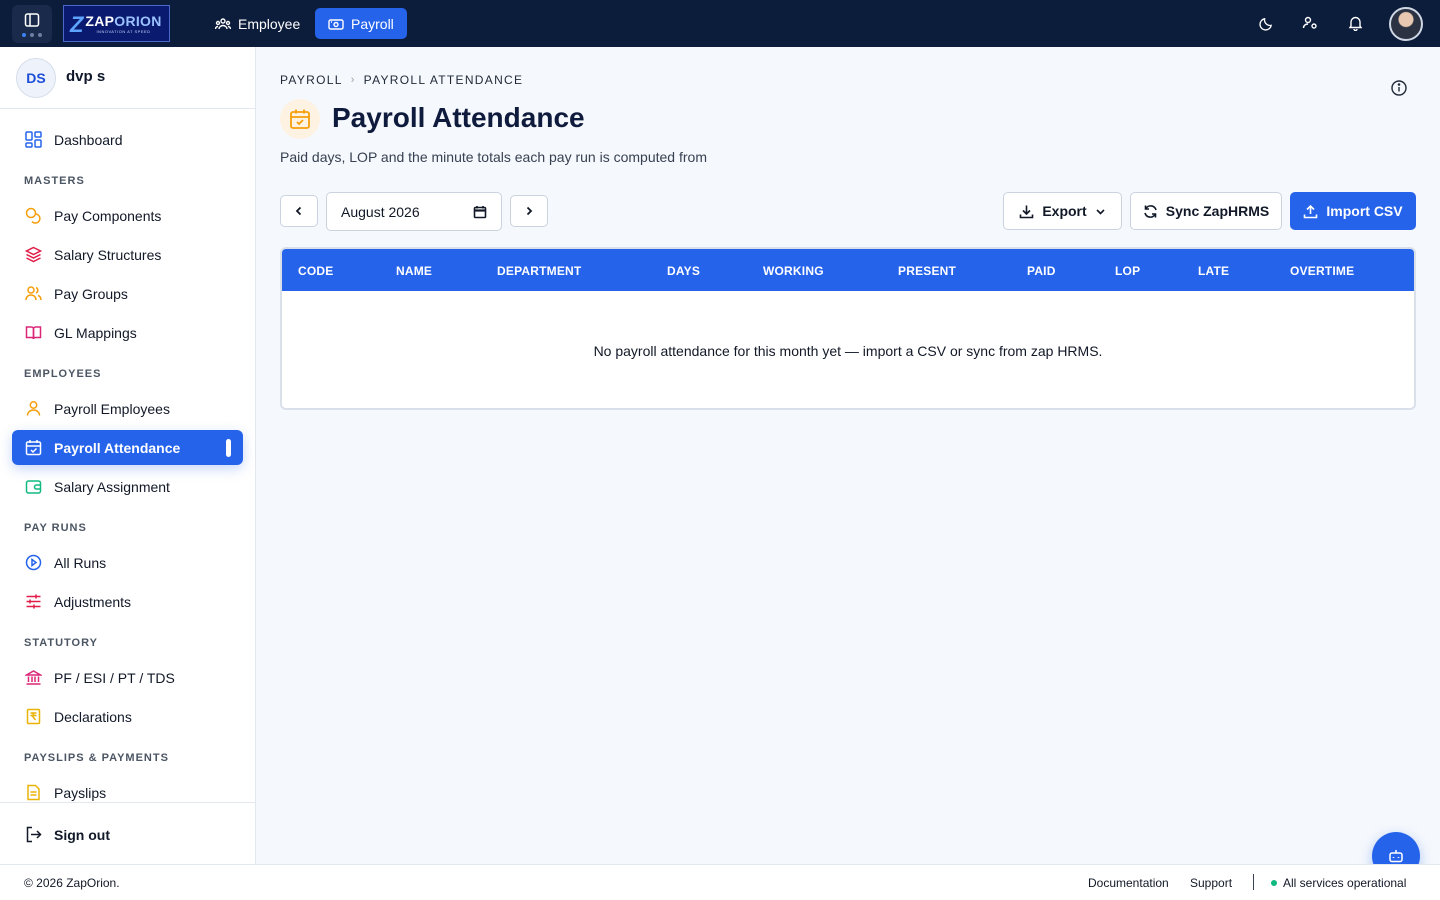  Describe the element at coordinates (127, 486) in the screenshot. I see `sidebar-item-salary-assignment: Salary Assignment` at that location.